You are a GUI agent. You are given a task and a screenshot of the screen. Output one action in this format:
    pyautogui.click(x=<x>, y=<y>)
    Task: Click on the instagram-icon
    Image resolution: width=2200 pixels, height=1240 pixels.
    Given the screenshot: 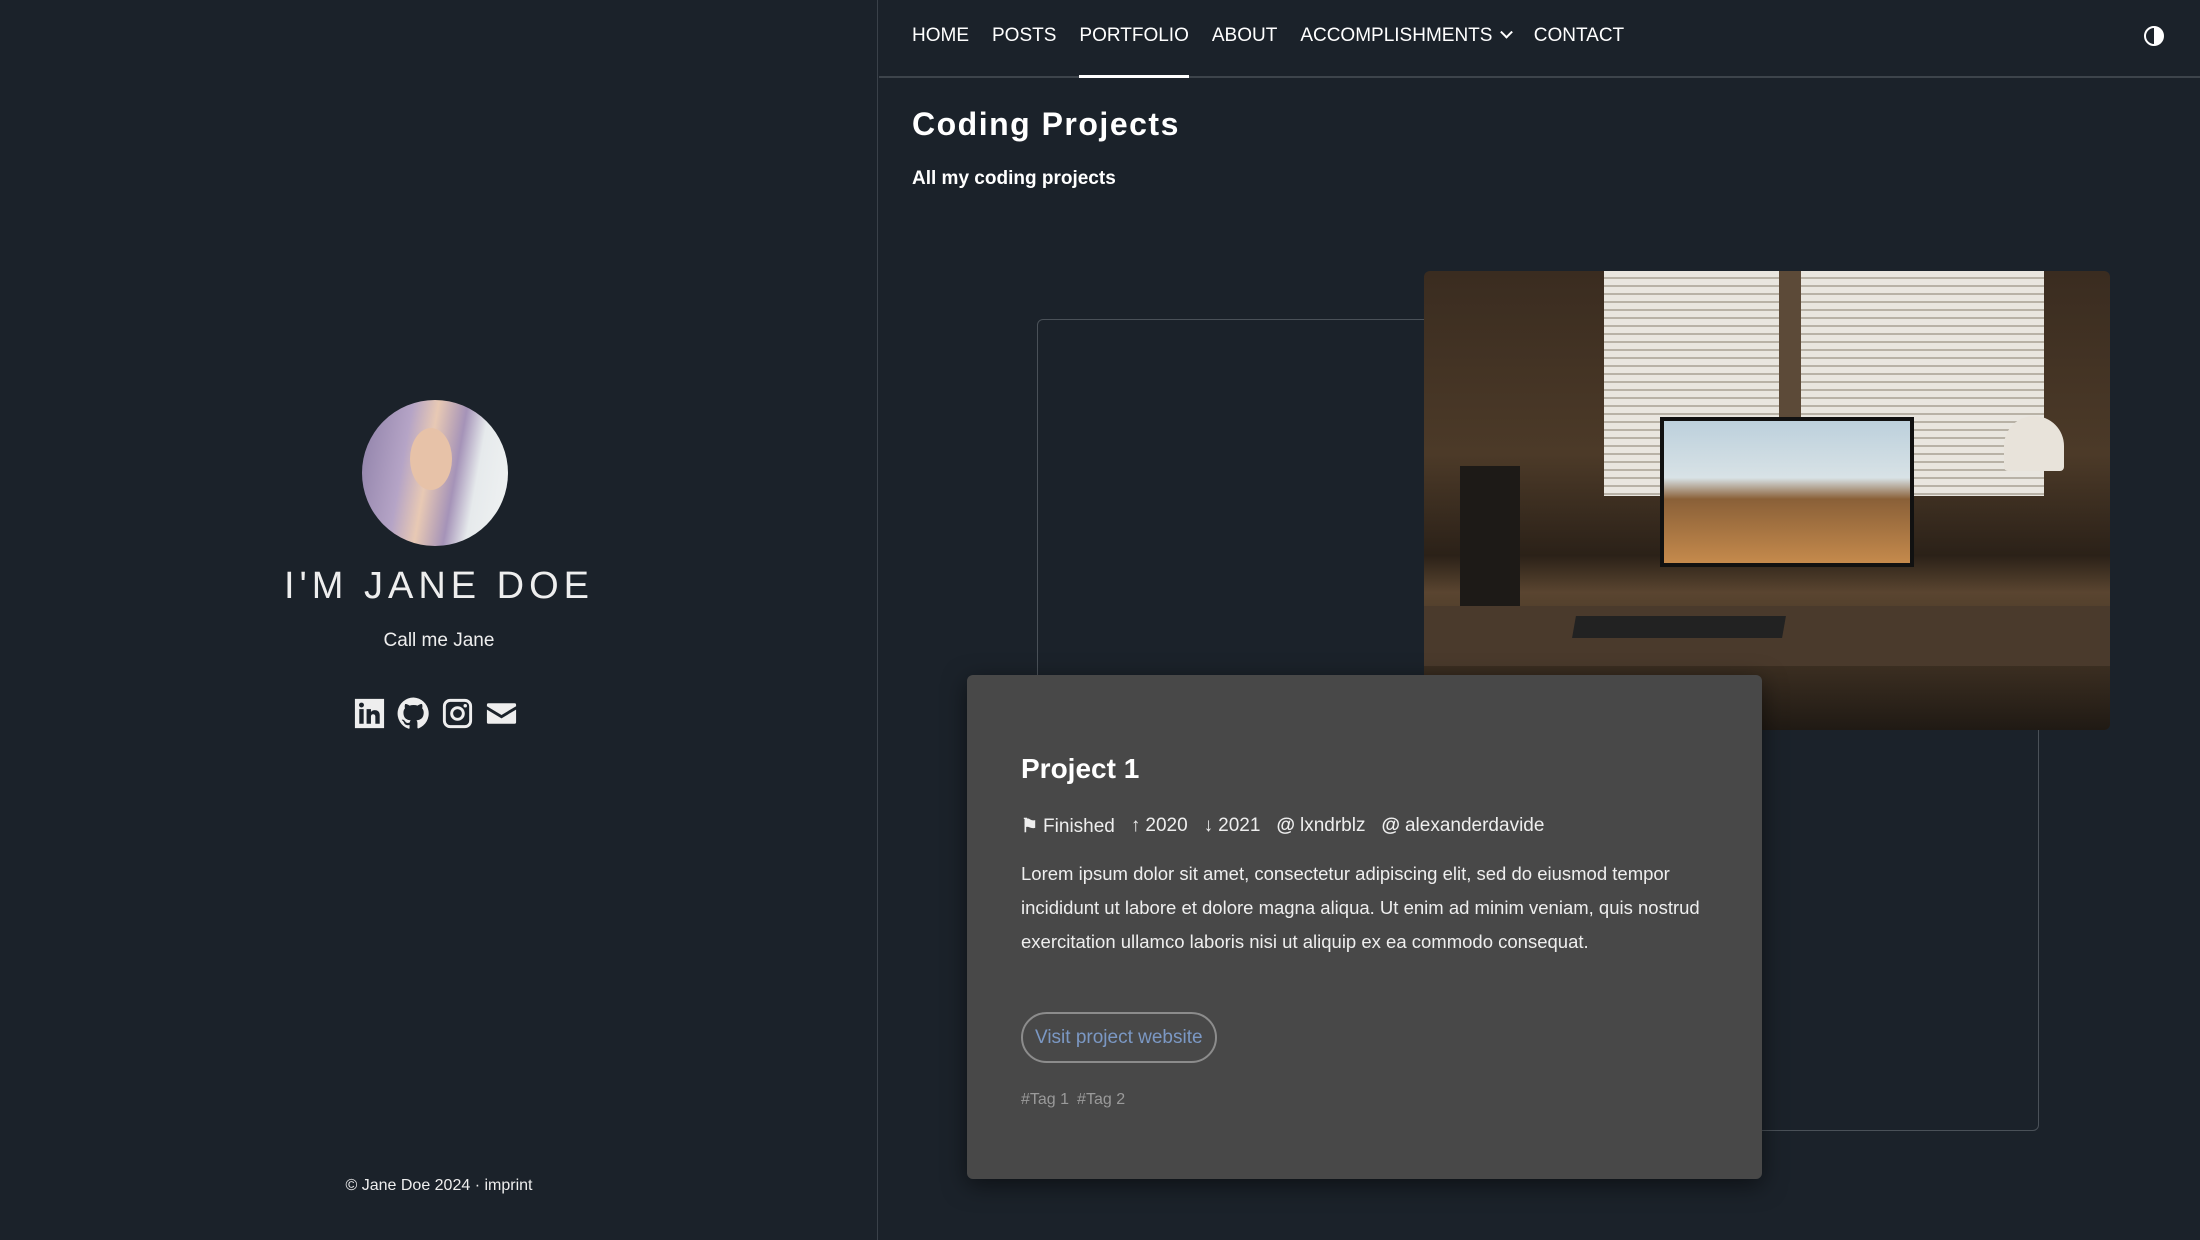 What is the action you would take?
    pyautogui.click(x=457, y=713)
    